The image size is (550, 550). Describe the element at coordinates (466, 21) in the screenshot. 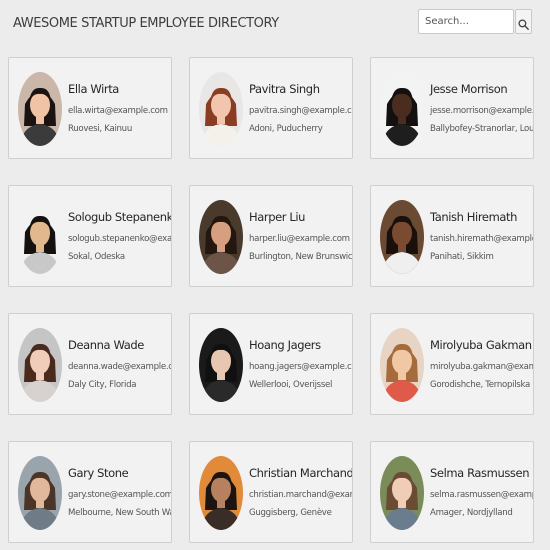

I see `search-input` at that location.